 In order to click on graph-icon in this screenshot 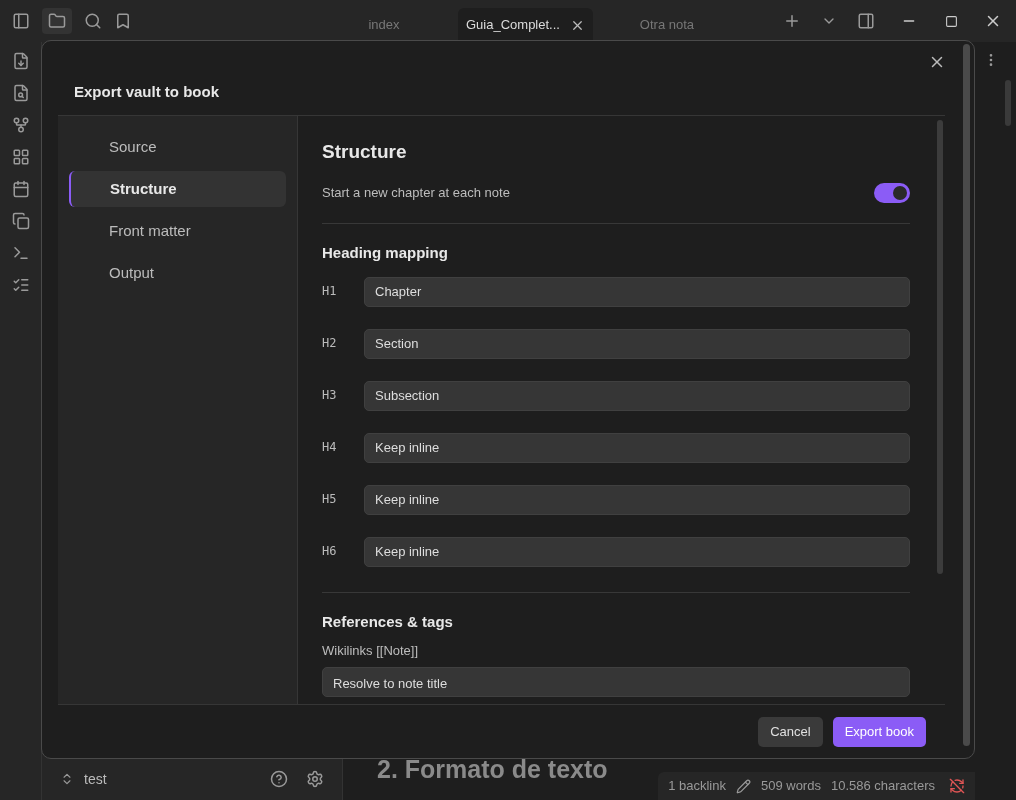, I will do `click(20, 125)`.